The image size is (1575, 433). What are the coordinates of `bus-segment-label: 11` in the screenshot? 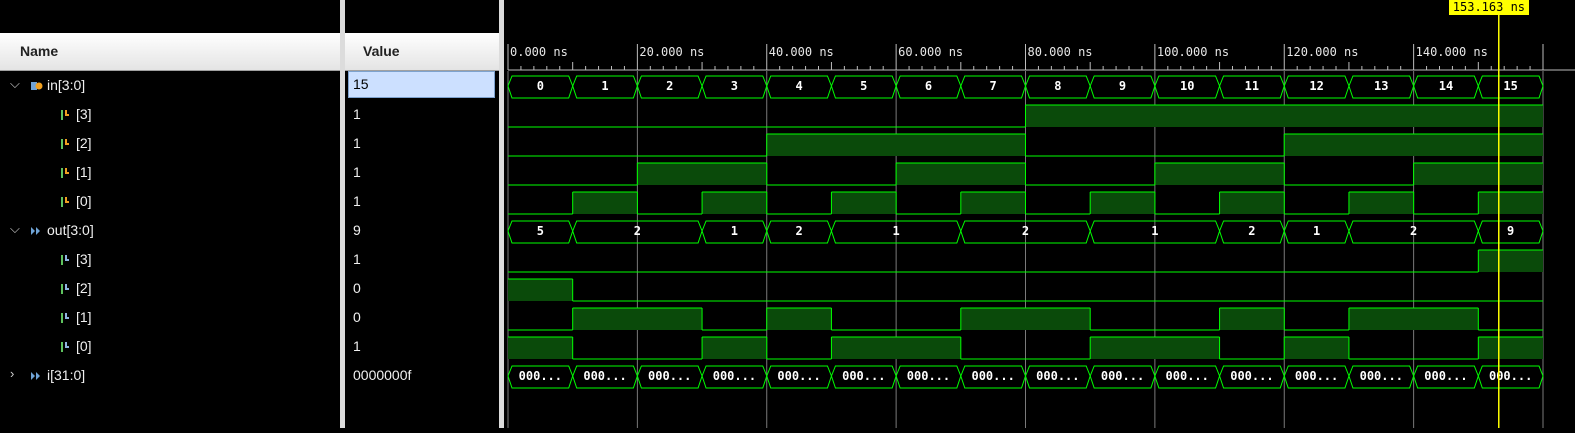 It's located at (1252, 86).